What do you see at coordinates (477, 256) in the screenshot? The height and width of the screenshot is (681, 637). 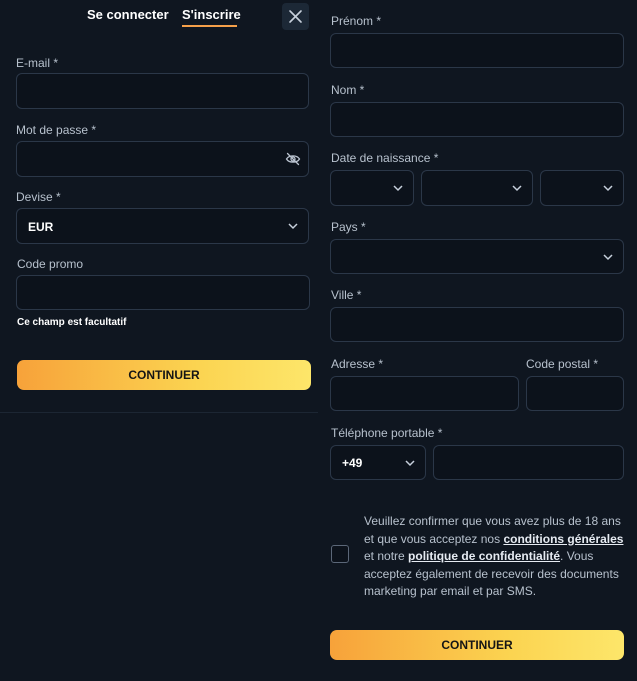 I see `country-select` at bounding box center [477, 256].